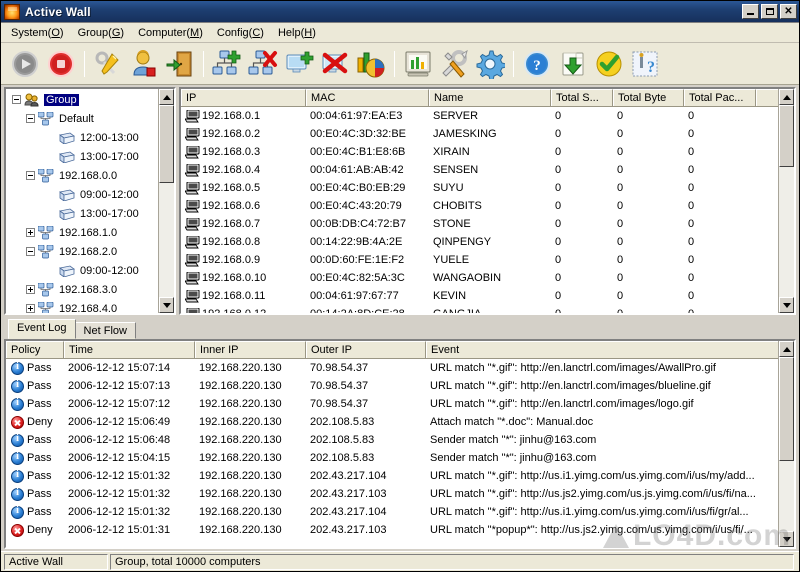 The image size is (800, 572). What do you see at coordinates (573, 64) in the screenshot?
I see `download-button` at bounding box center [573, 64].